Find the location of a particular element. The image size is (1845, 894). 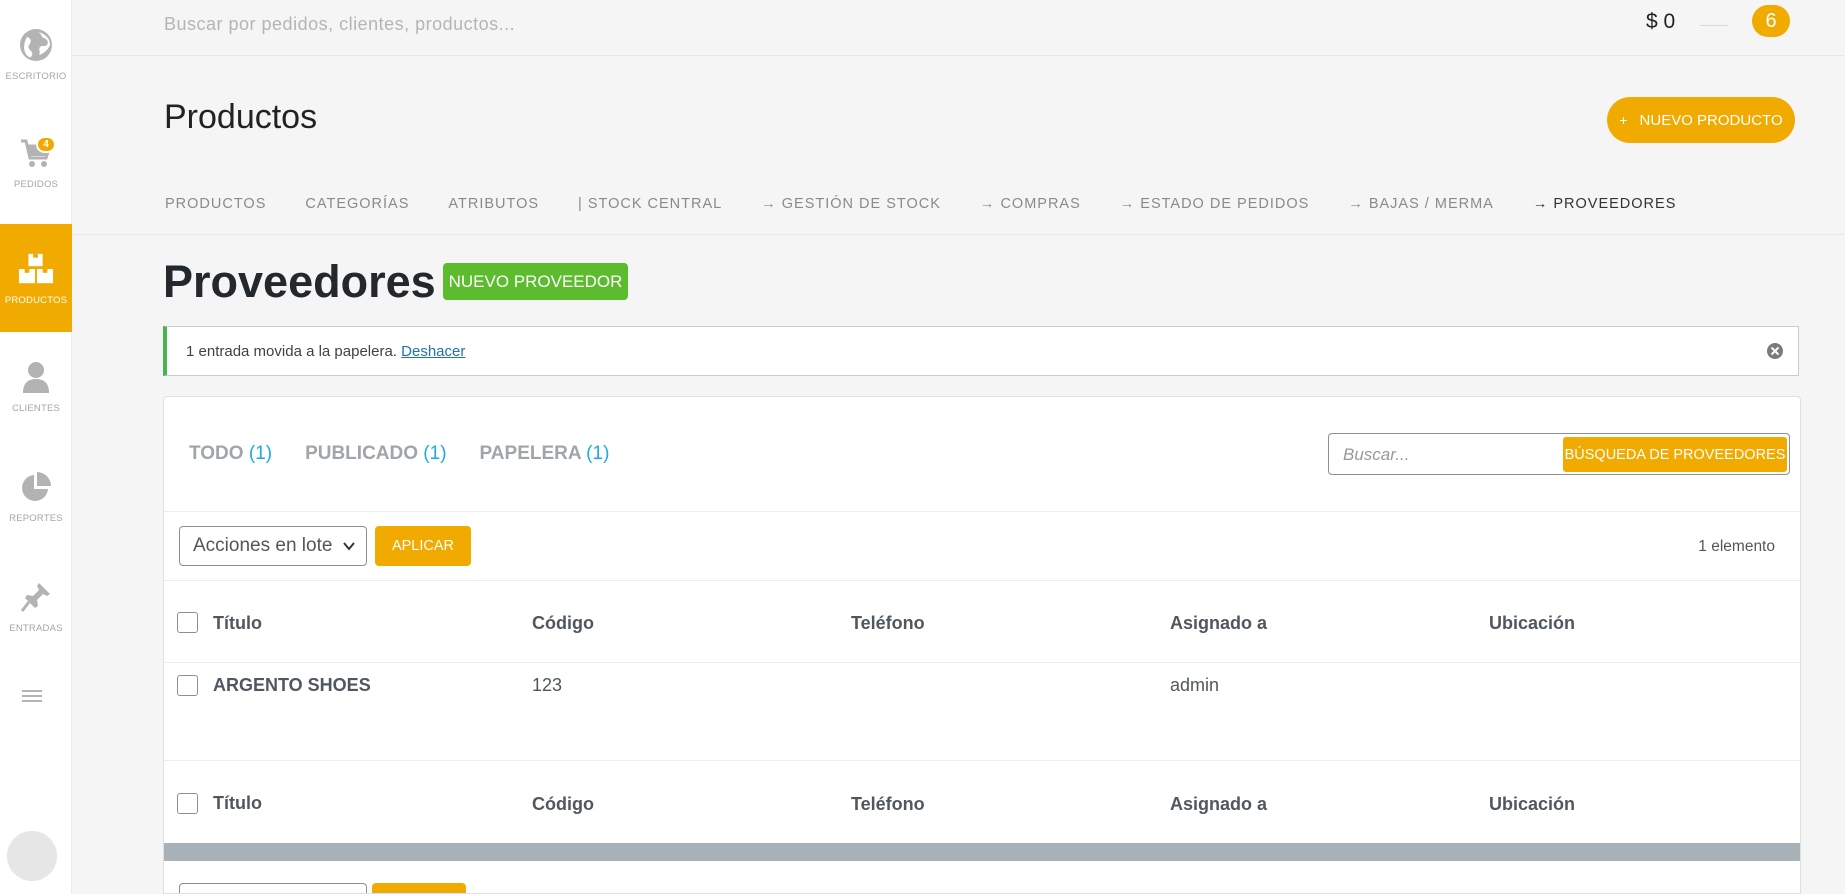

tab-compras: → COMPRAS is located at coordinates (1030, 207).